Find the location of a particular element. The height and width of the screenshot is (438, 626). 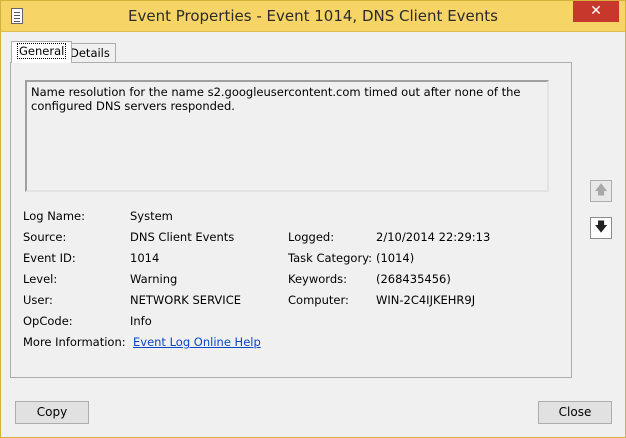

close-button: Close is located at coordinates (575, 412).